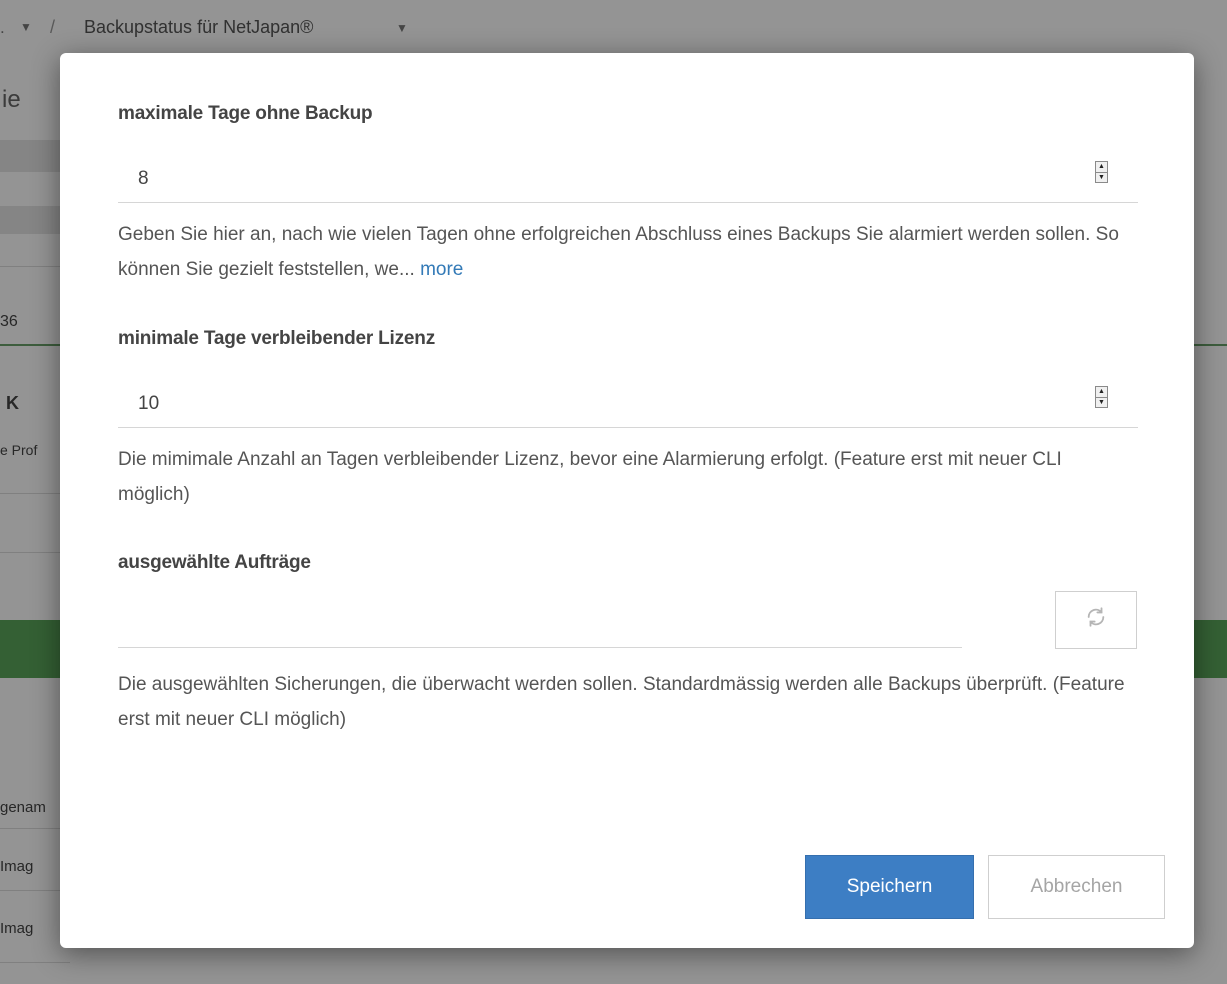 The image size is (1227, 984). I want to click on selected-jobs-input, so click(540, 634).